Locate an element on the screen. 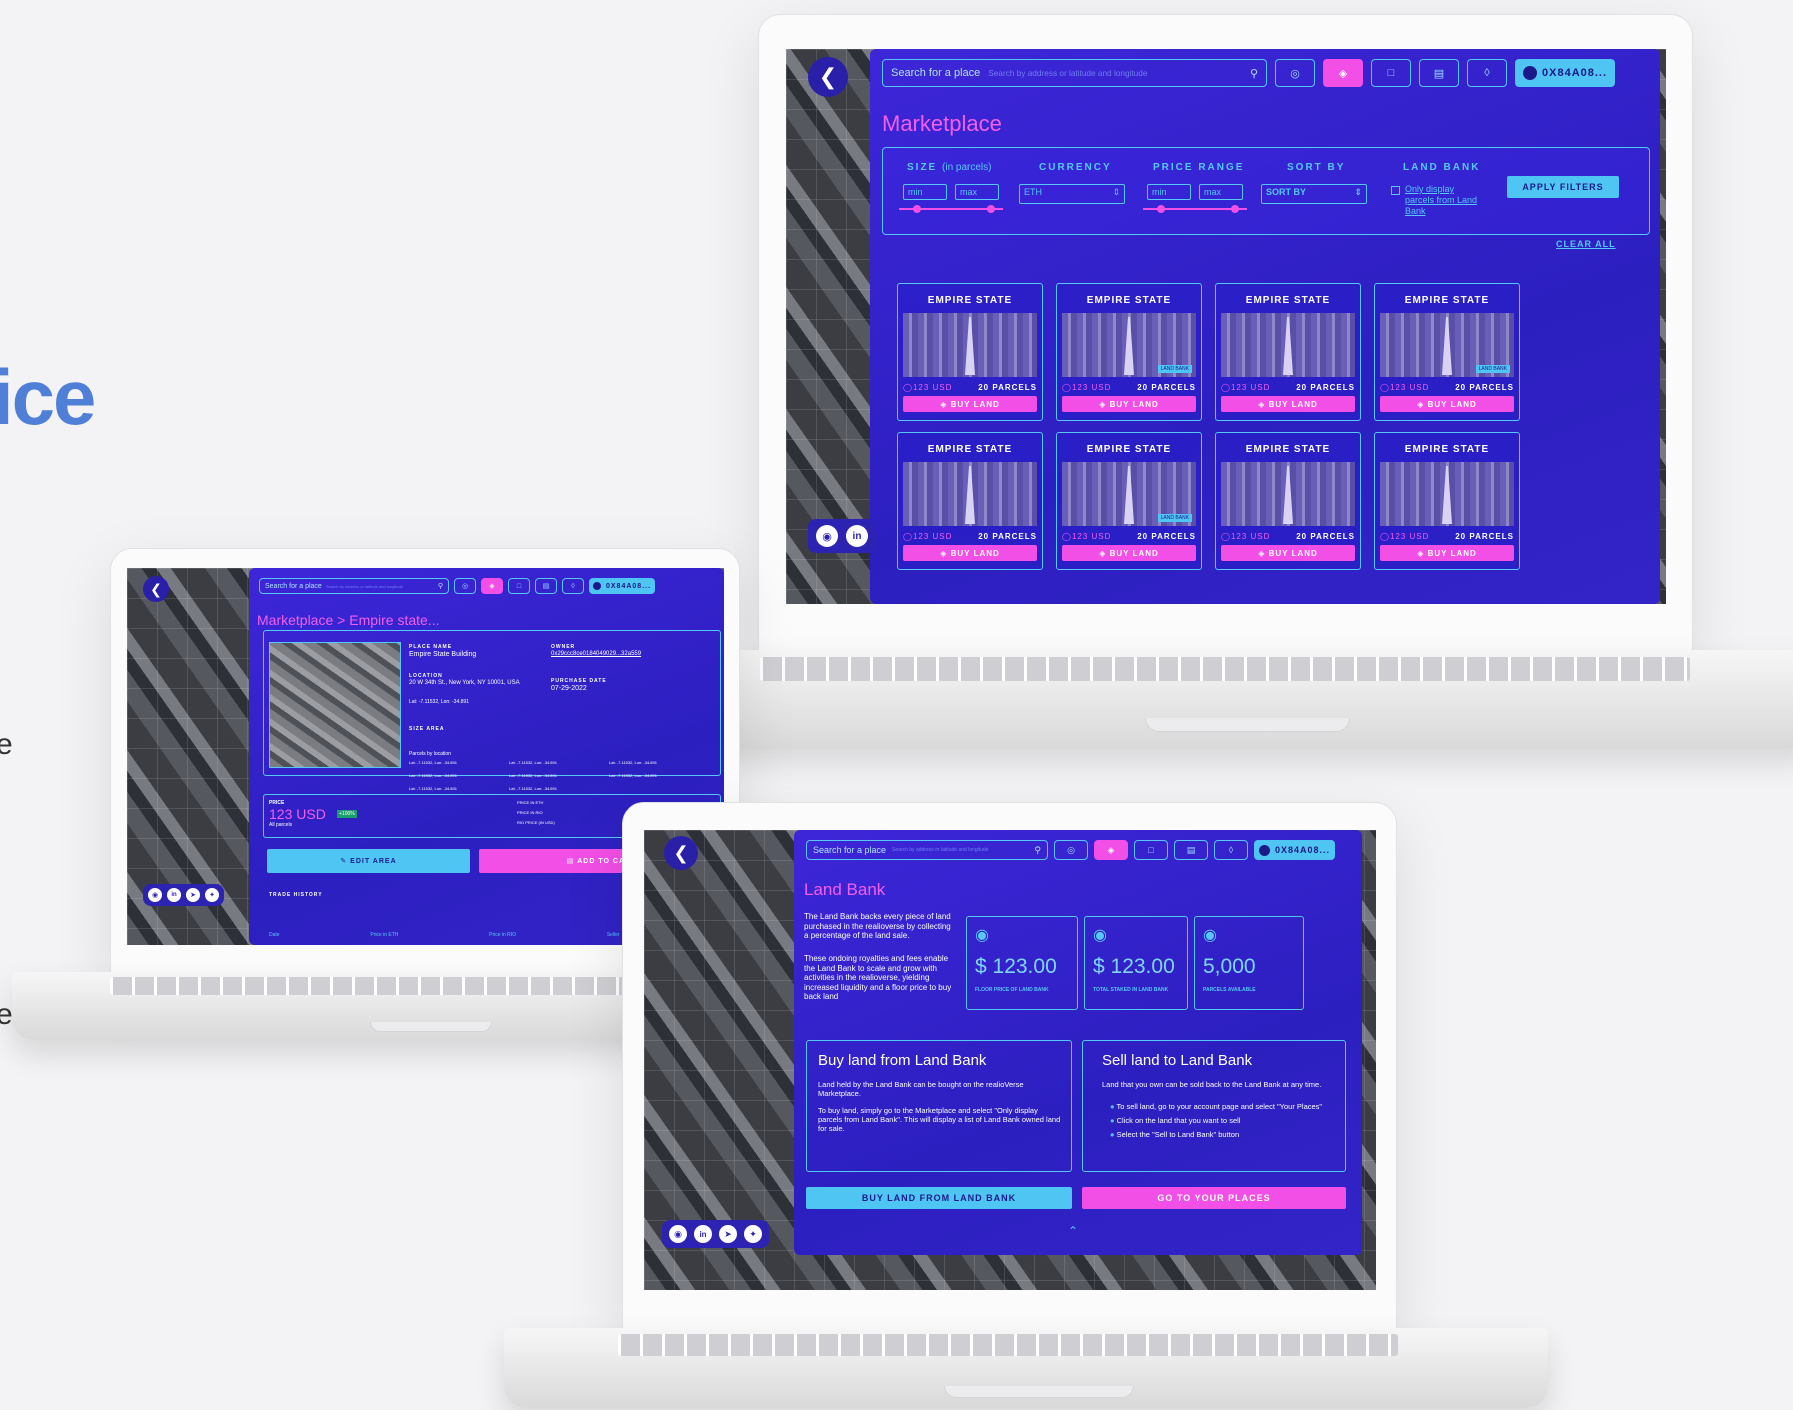 The width and height of the screenshot is (1793, 1410). currency-icon: ◯ is located at coordinates (1385, 387).